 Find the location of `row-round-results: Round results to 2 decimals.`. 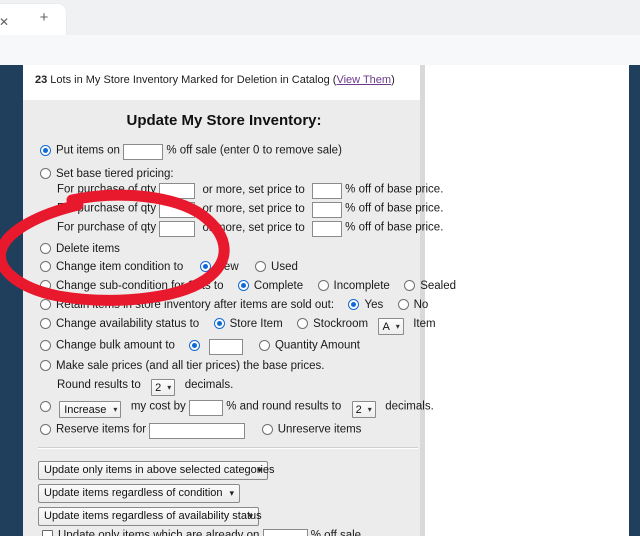

row-round-results: Round results to 2 decimals. is located at coordinates (145, 387).